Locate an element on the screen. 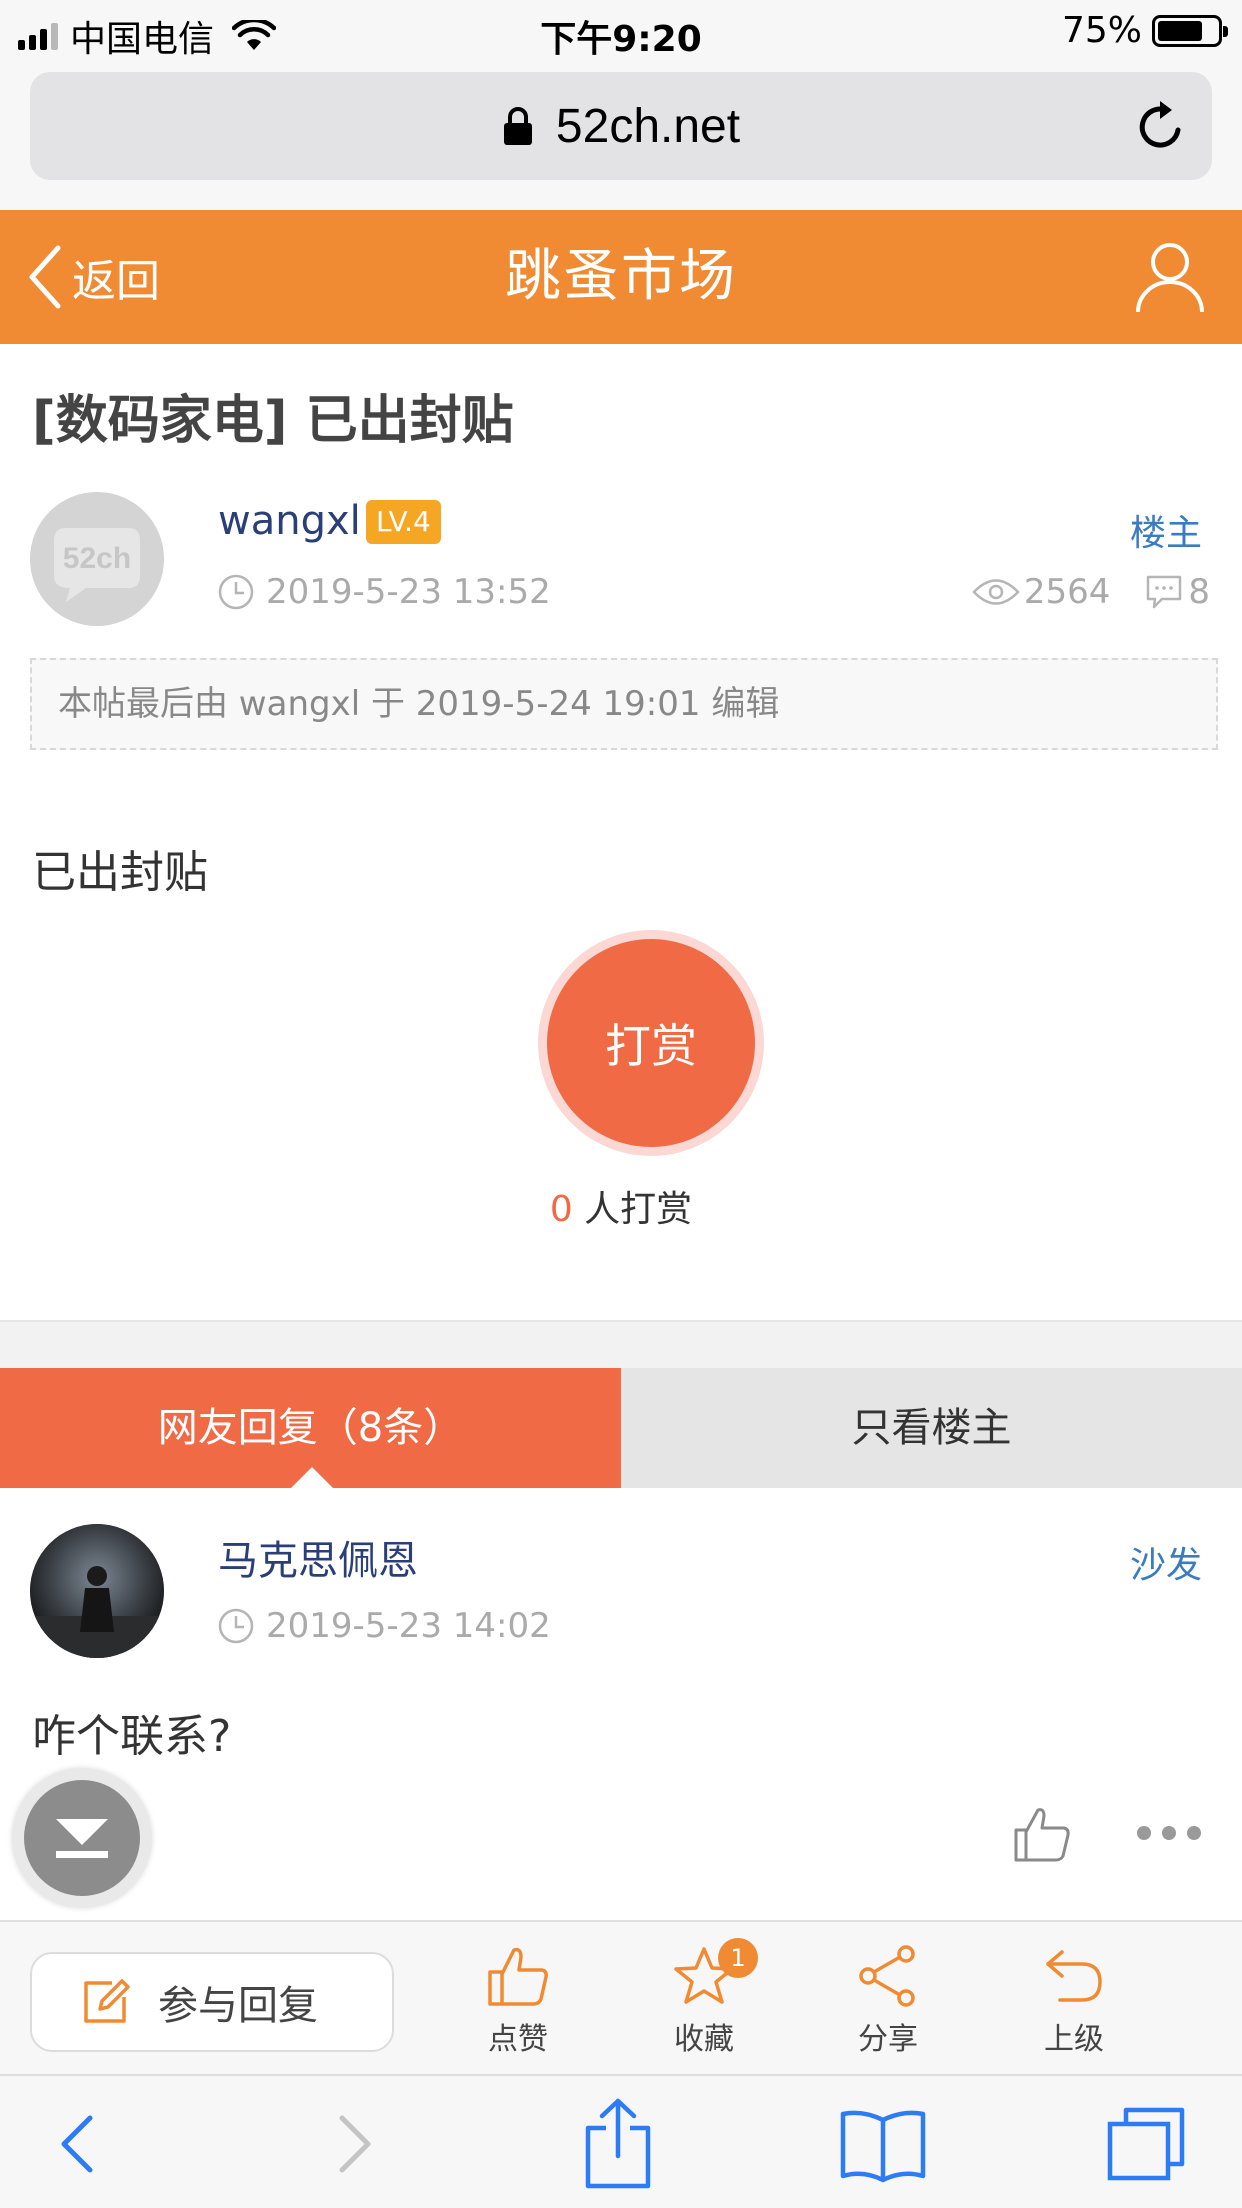 Image resolution: width=1242 pixels, height=2208 pixels. reward-label: 打赏 is located at coordinates (651, 1043).